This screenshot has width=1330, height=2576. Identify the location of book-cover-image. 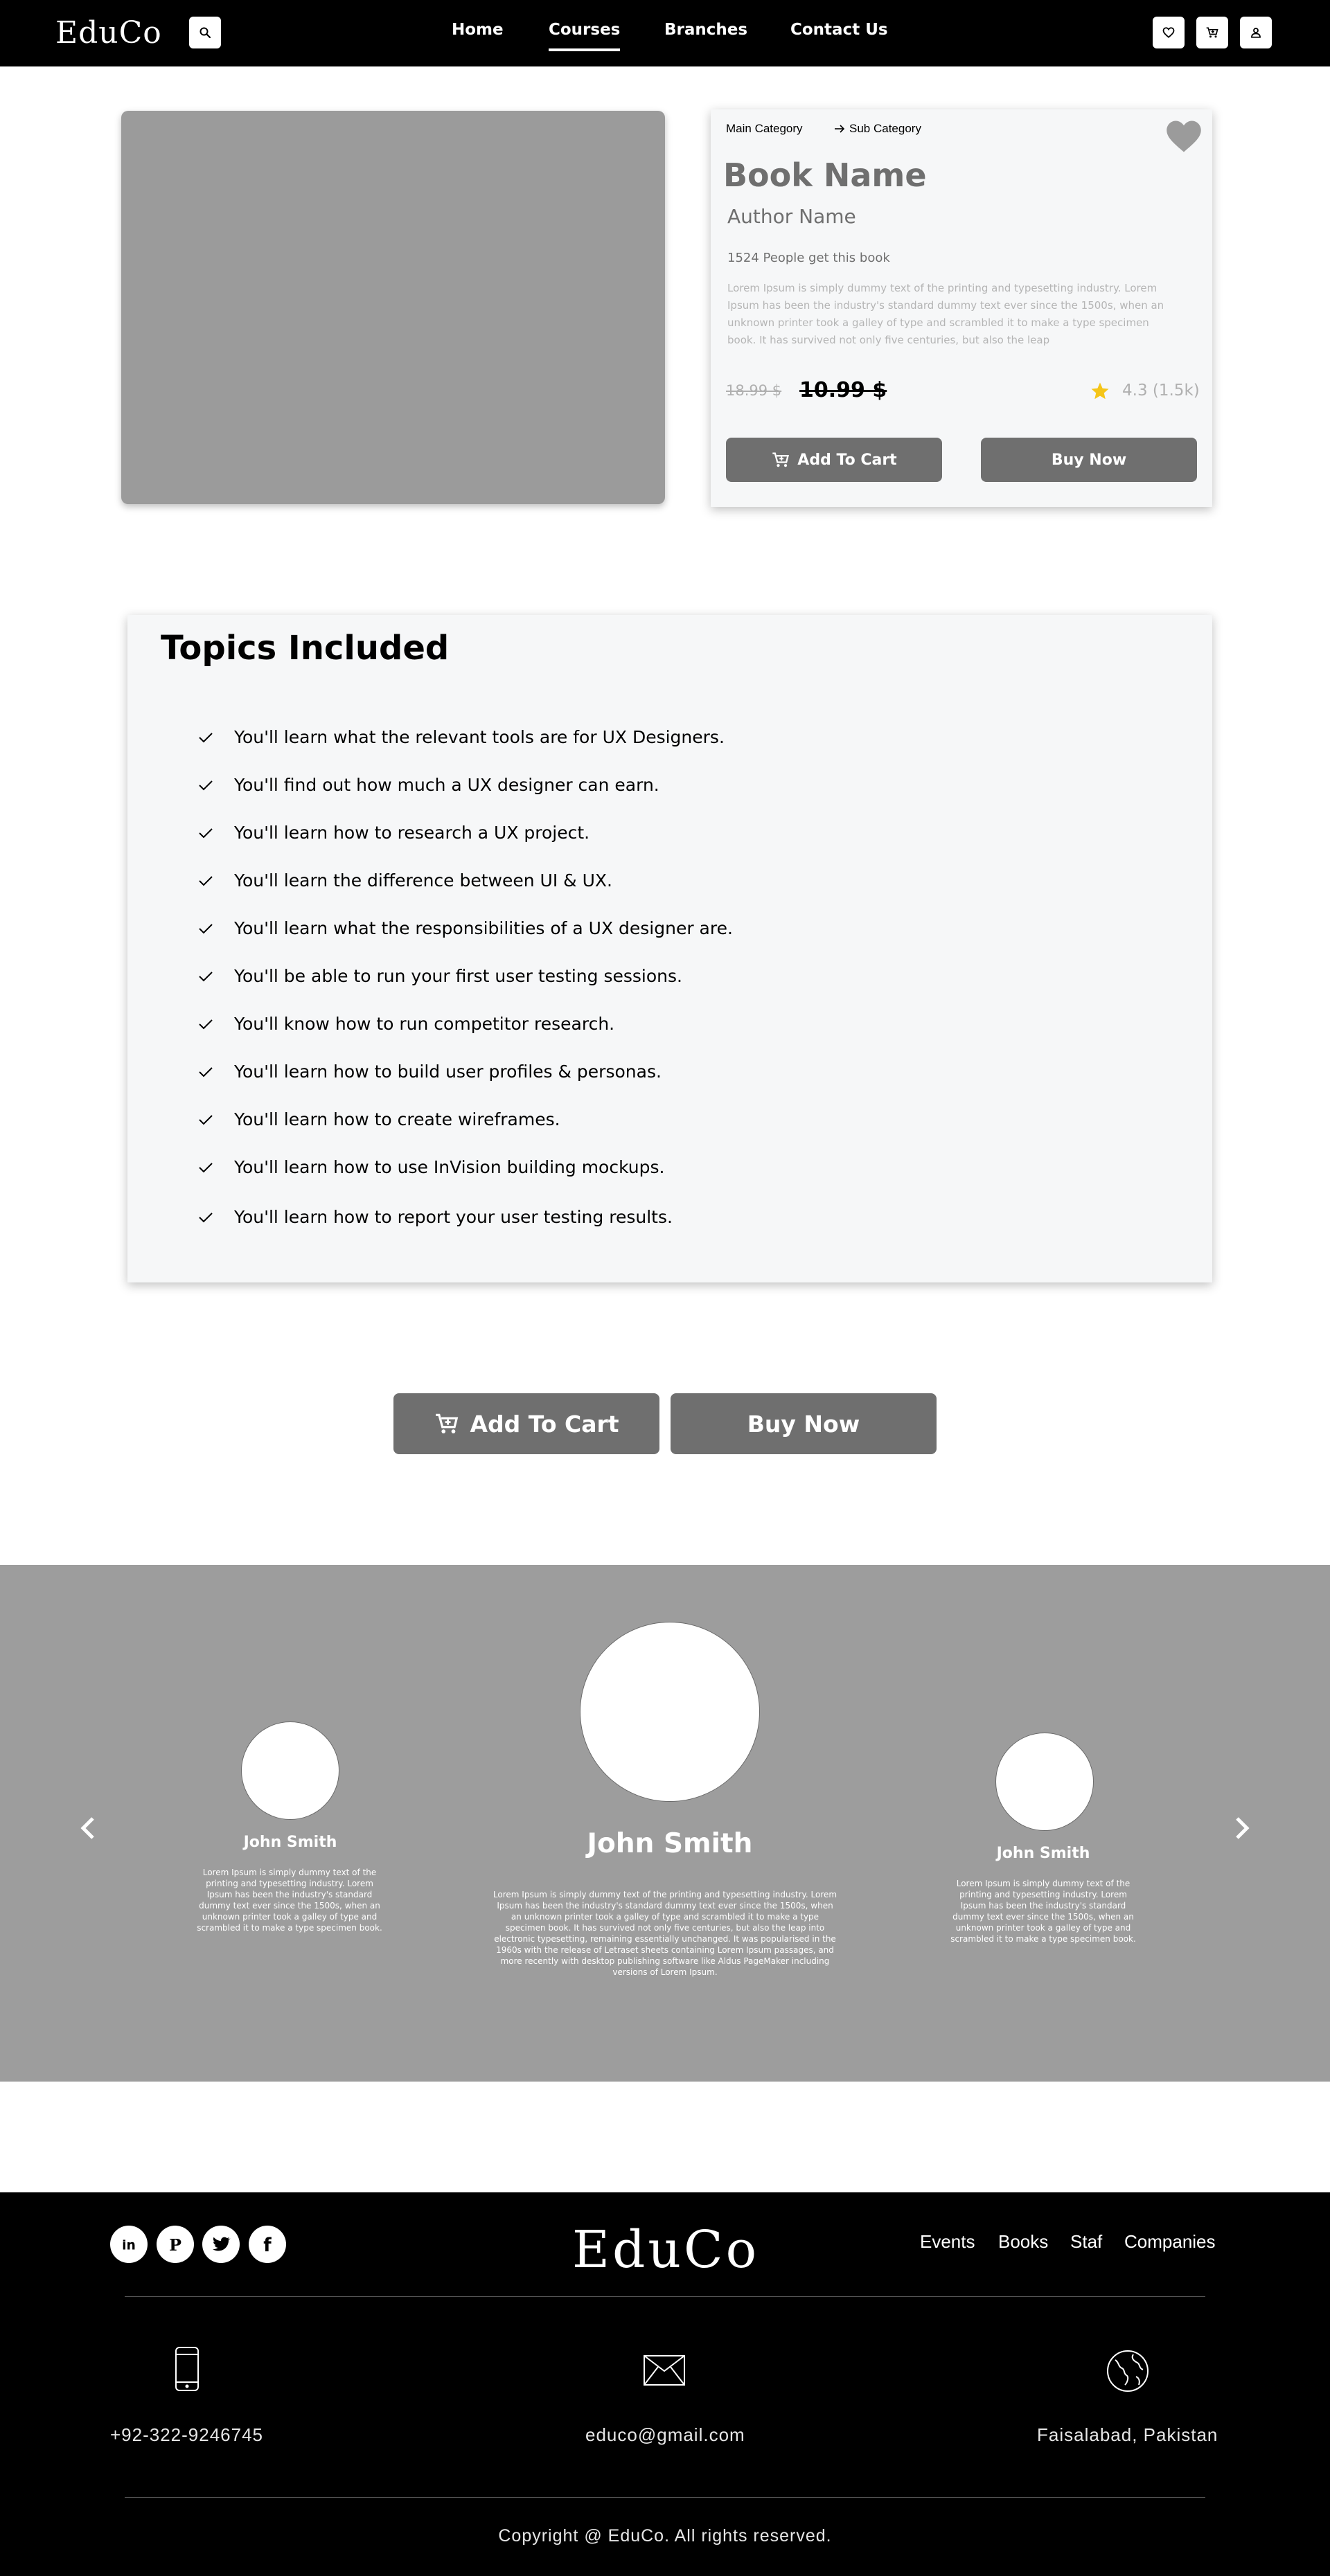
(393, 307).